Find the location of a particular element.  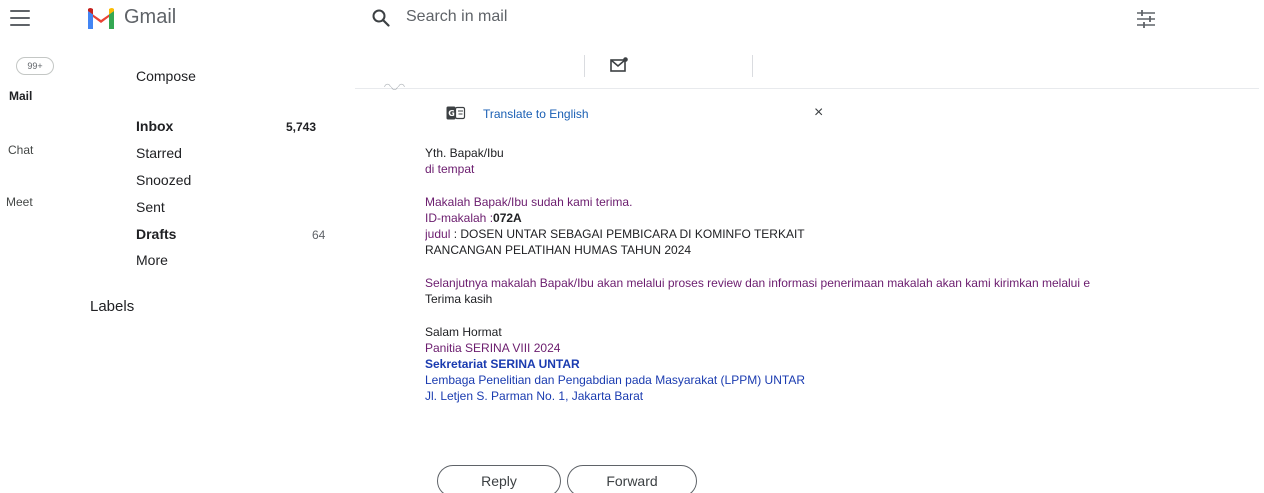

forward-button: Forward is located at coordinates (632, 479).